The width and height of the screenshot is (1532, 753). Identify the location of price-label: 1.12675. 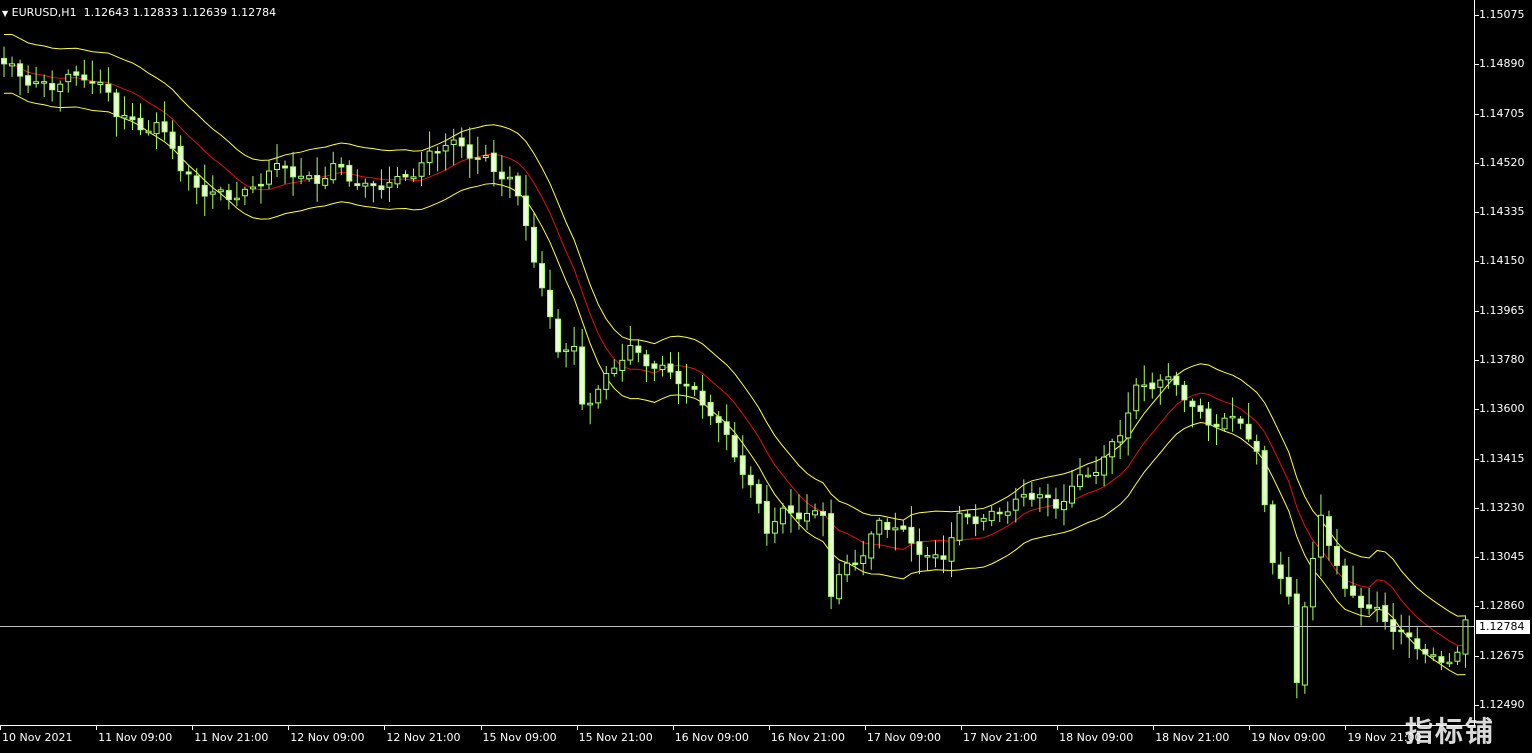
(1502, 655).